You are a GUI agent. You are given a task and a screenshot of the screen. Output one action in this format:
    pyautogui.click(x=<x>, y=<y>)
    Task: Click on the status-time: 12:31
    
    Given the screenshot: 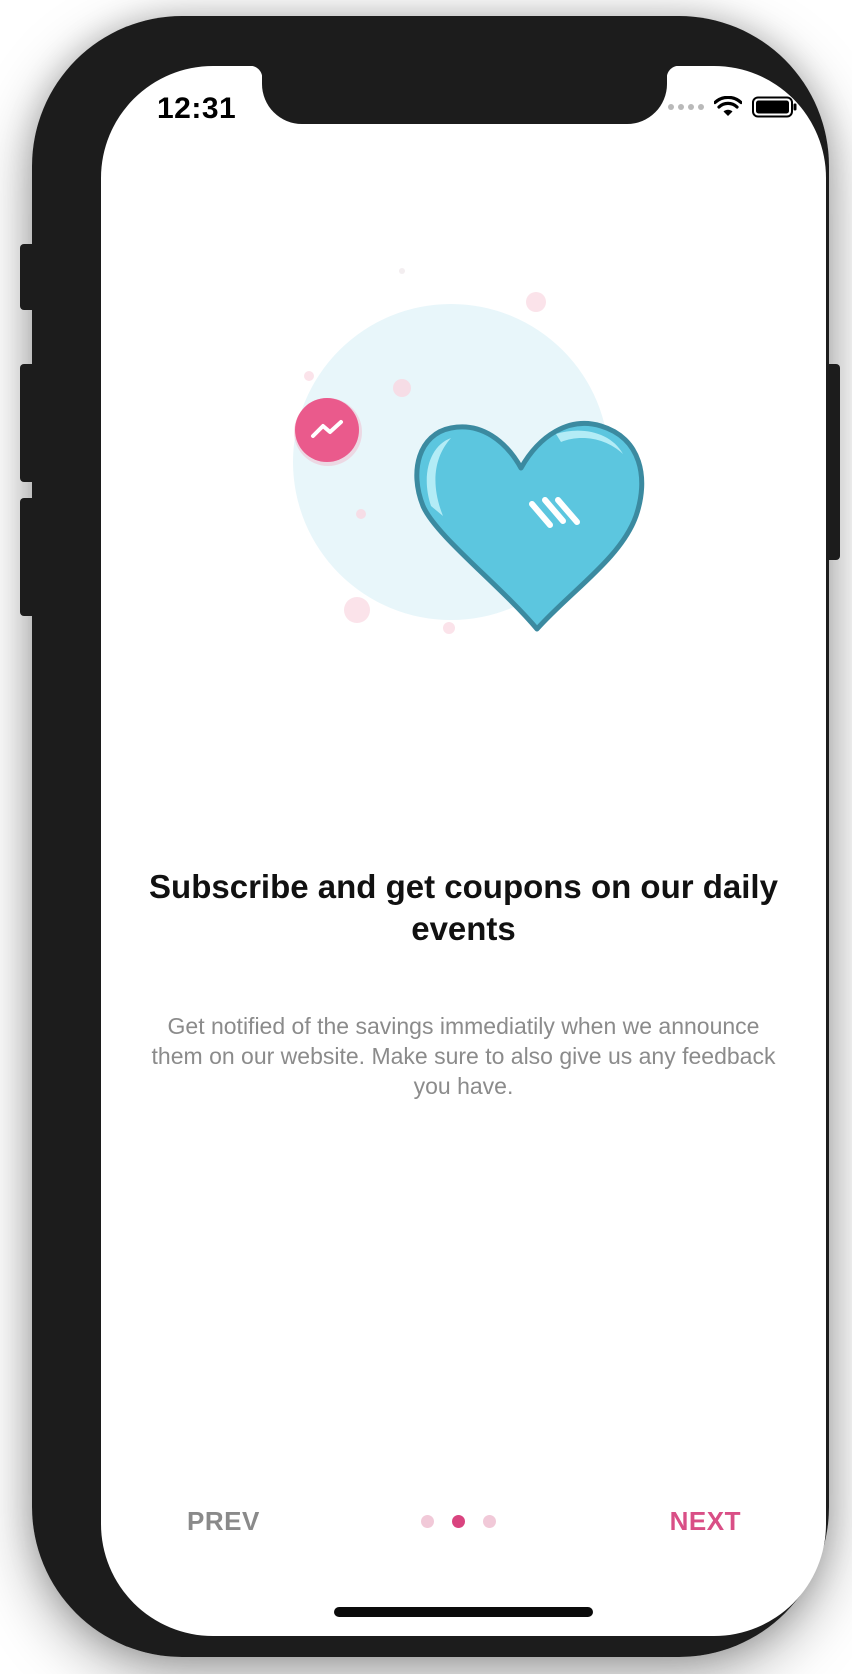 What is the action you would take?
    pyautogui.click(x=197, y=108)
    